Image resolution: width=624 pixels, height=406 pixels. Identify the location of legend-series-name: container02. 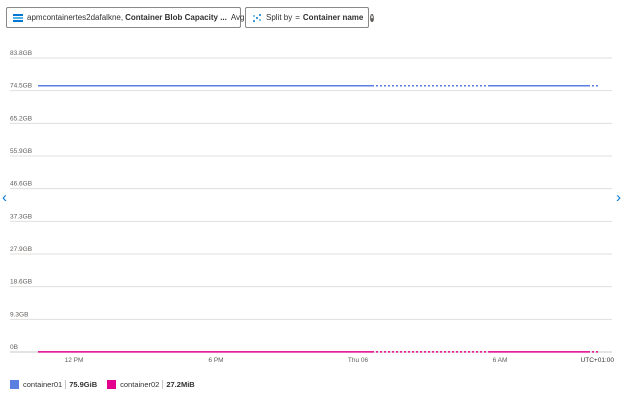
(140, 384).